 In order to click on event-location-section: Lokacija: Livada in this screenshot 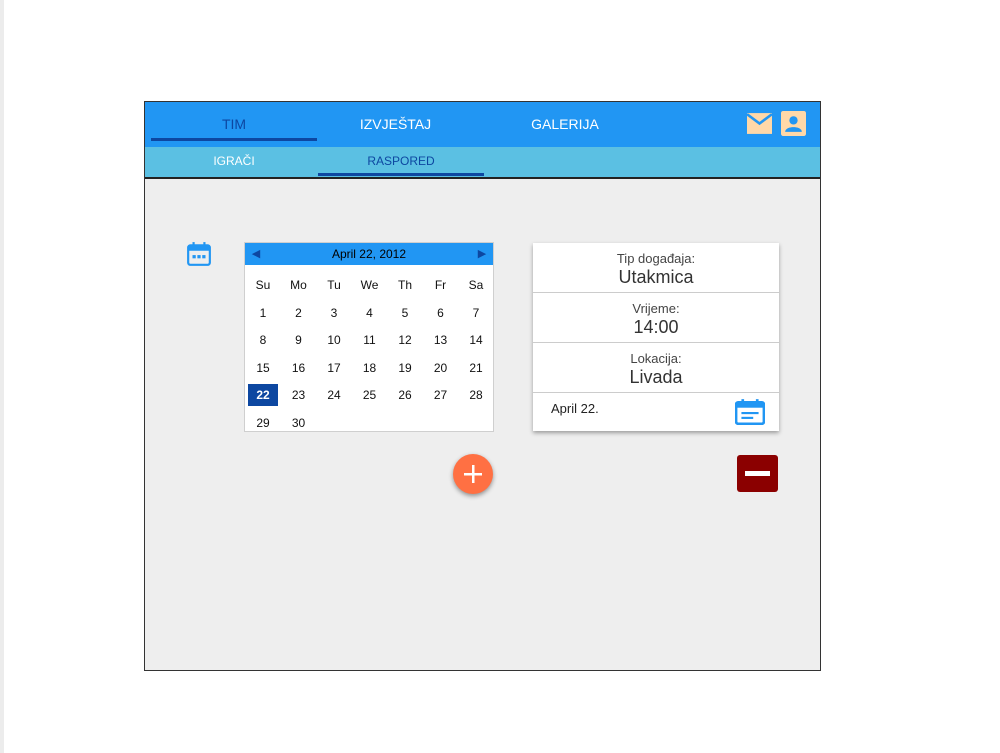, I will do `click(656, 368)`.